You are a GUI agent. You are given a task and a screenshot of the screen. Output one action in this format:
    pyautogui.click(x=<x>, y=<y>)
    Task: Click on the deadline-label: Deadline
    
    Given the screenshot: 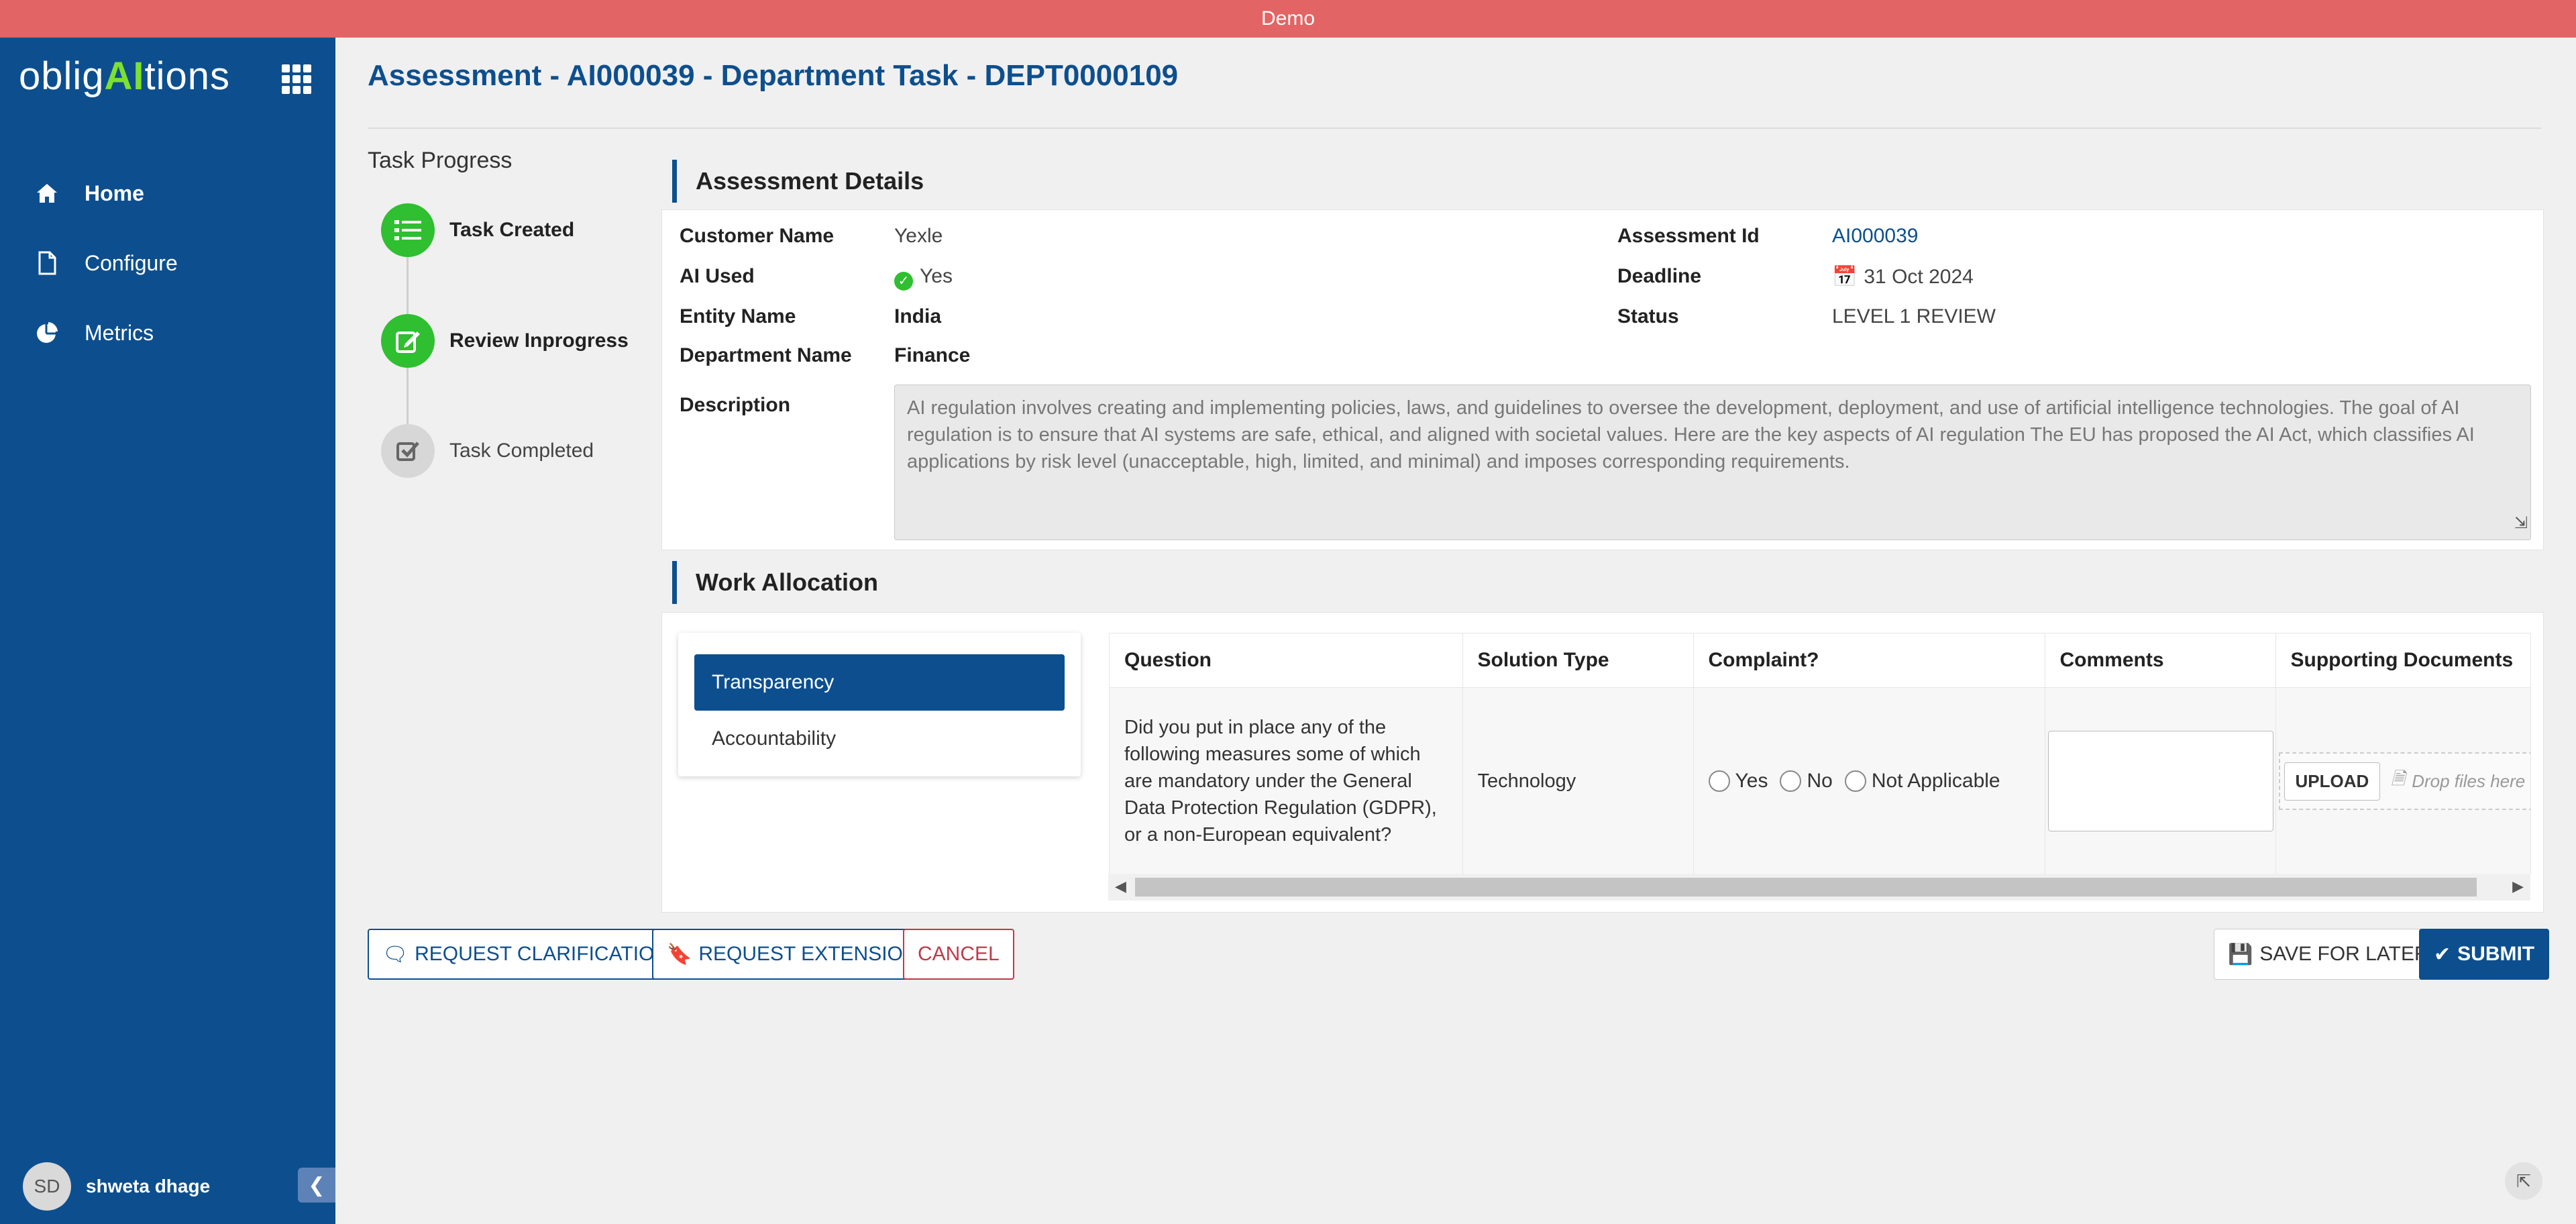 What is the action you would take?
    pyautogui.click(x=1659, y=276)
    